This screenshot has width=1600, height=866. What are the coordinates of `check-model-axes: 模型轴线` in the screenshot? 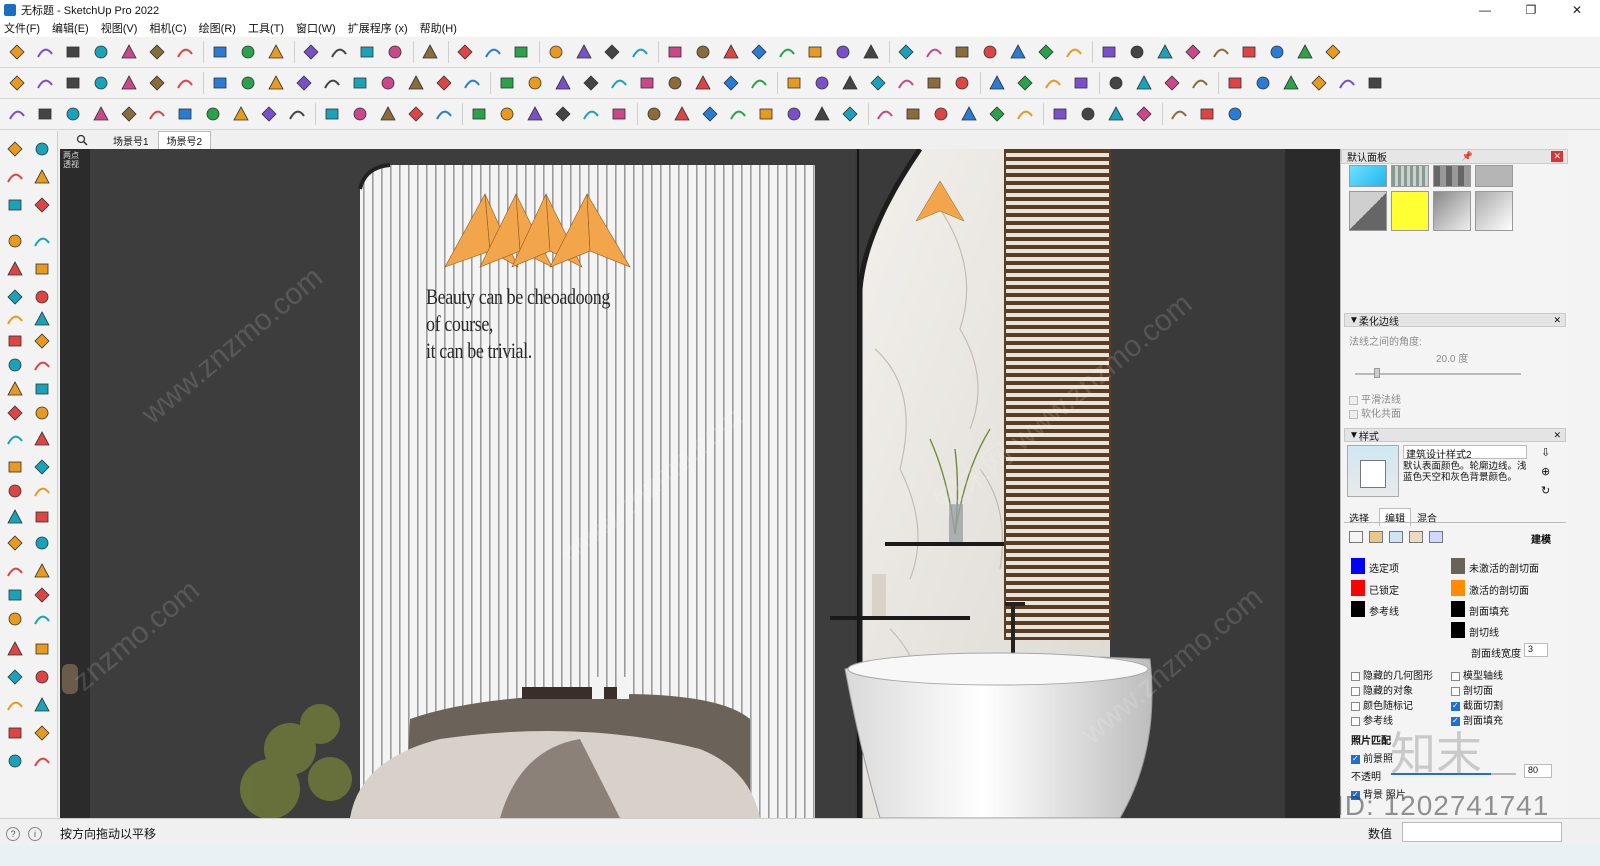 It's located at (1477, 674).